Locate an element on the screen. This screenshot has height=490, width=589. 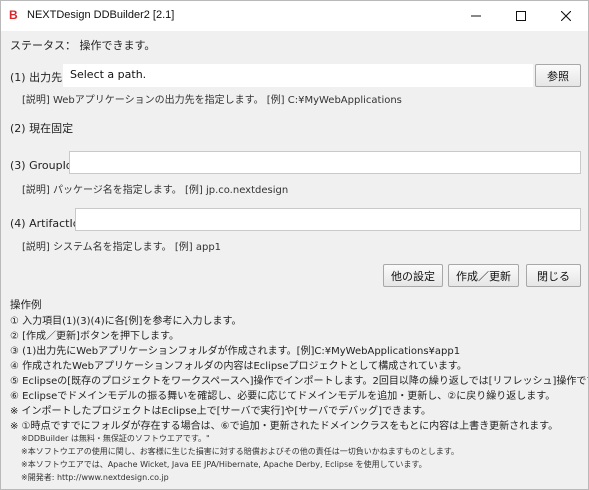
create-update-button: 作成／更新 is located at coordinates (483, 275).